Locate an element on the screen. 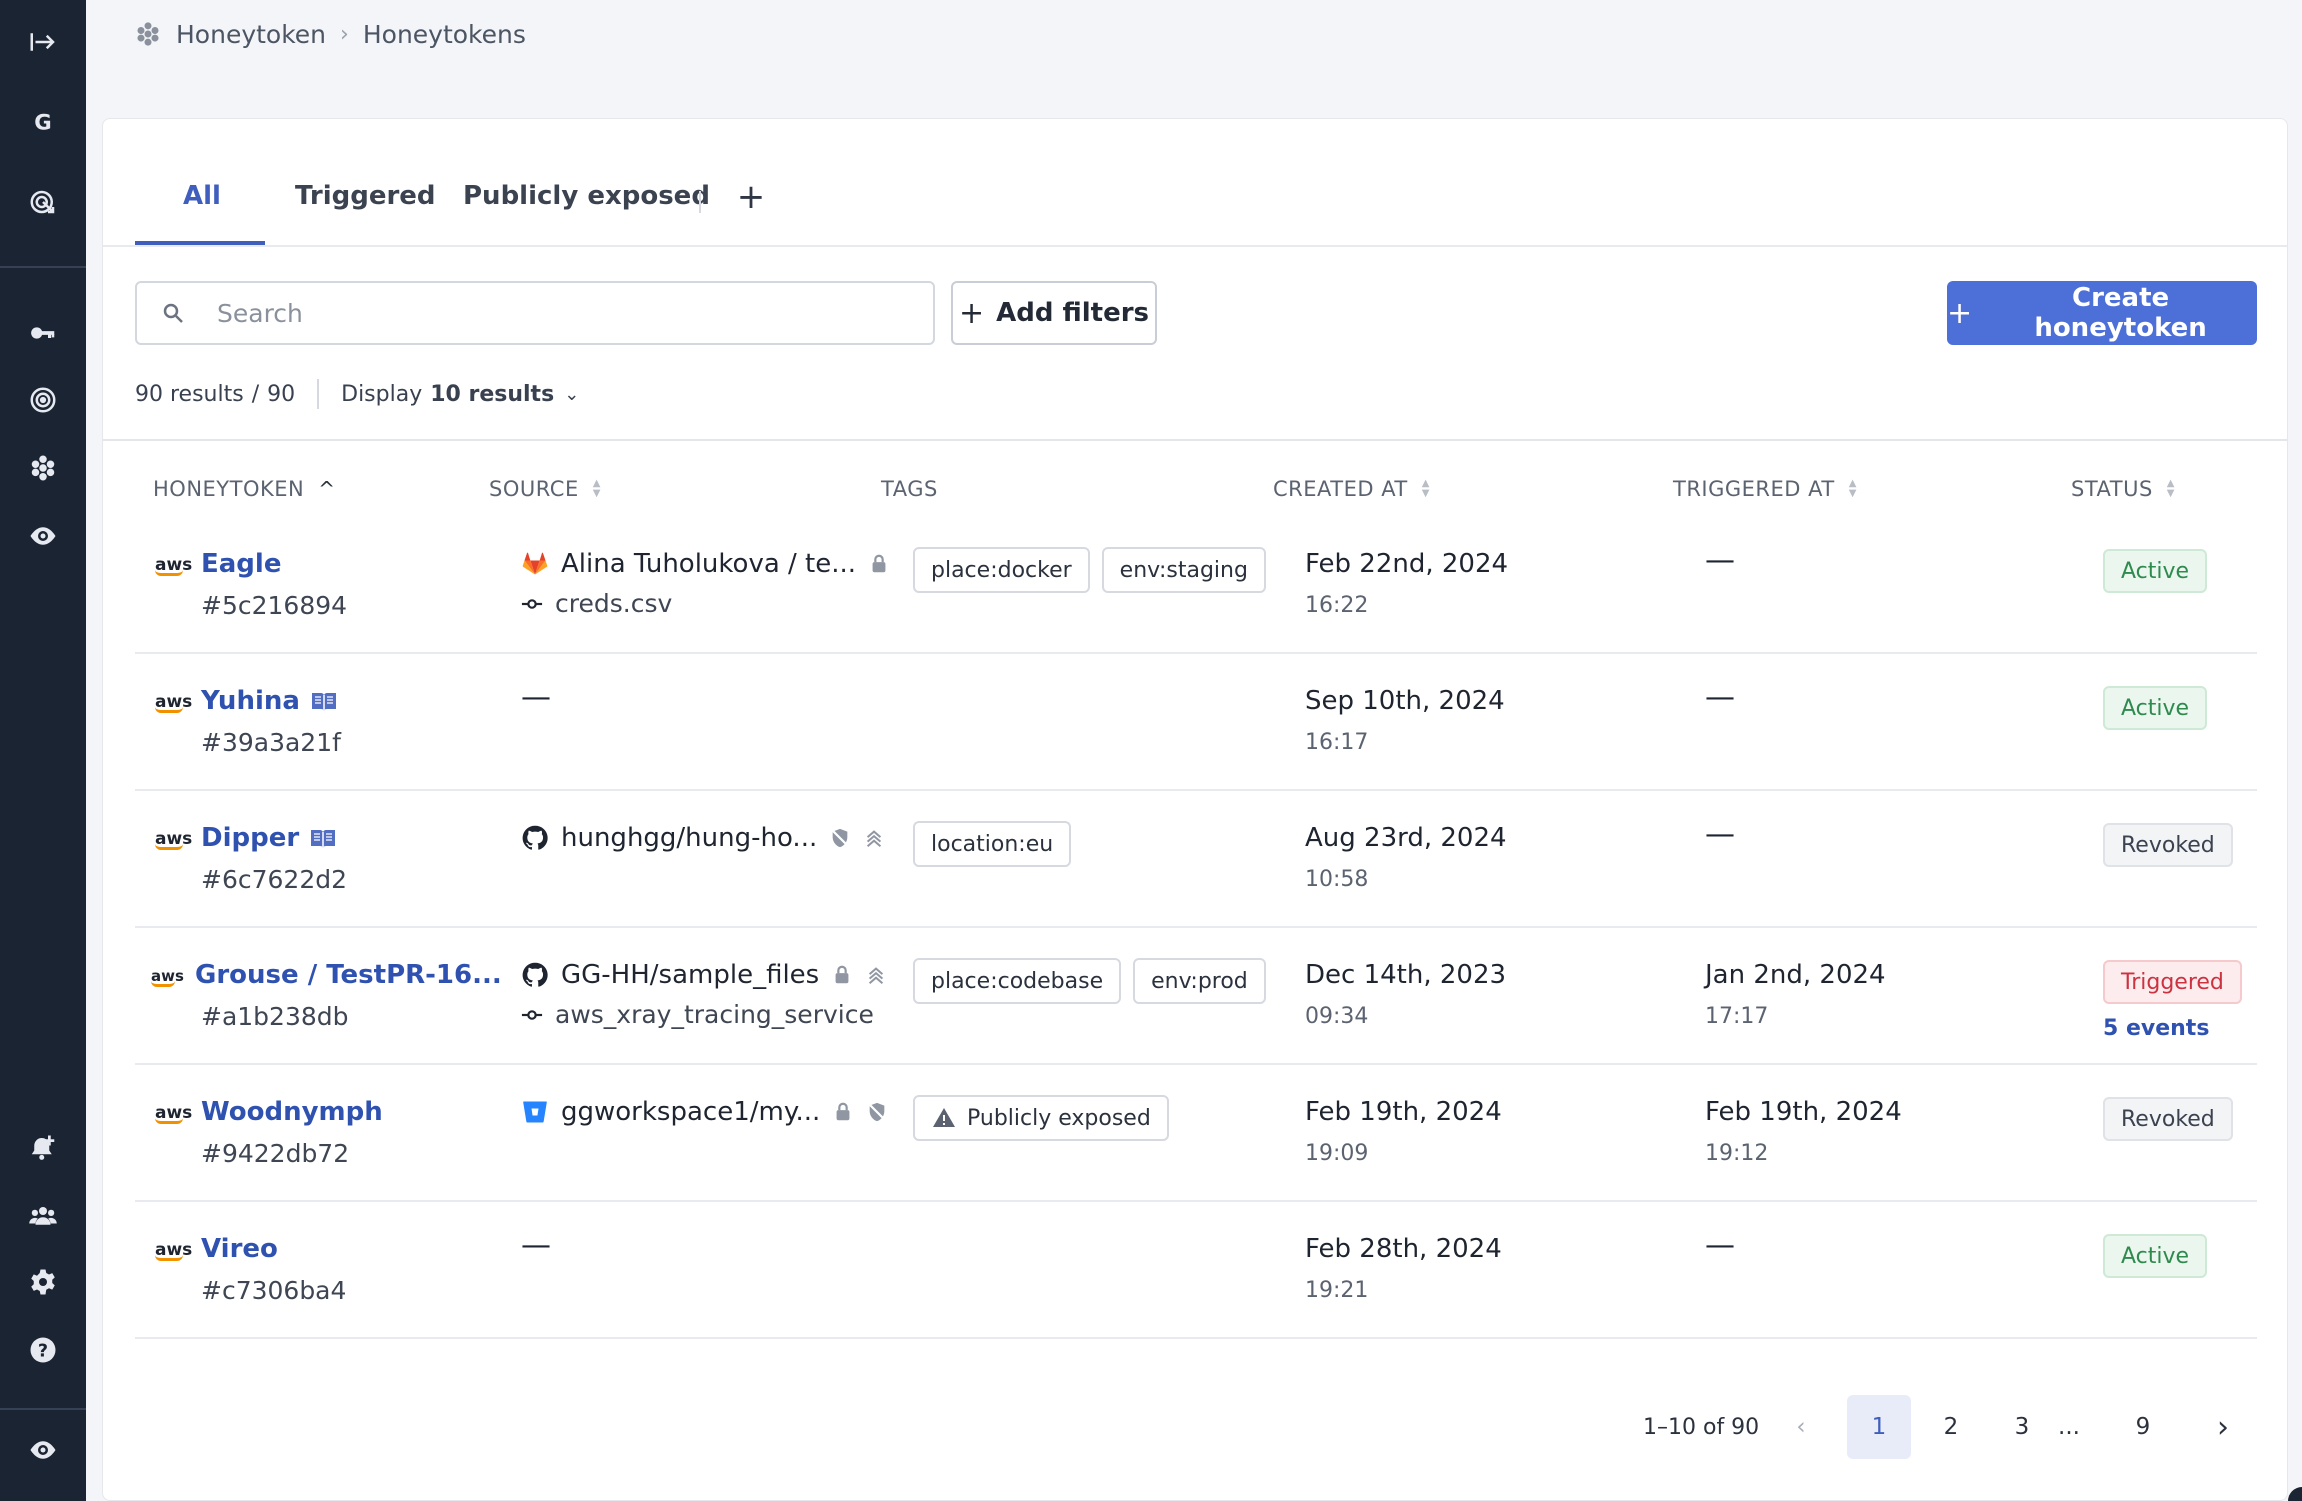  pagination-range: 1–10 of 90 is located at coordinates (1701, 1427).